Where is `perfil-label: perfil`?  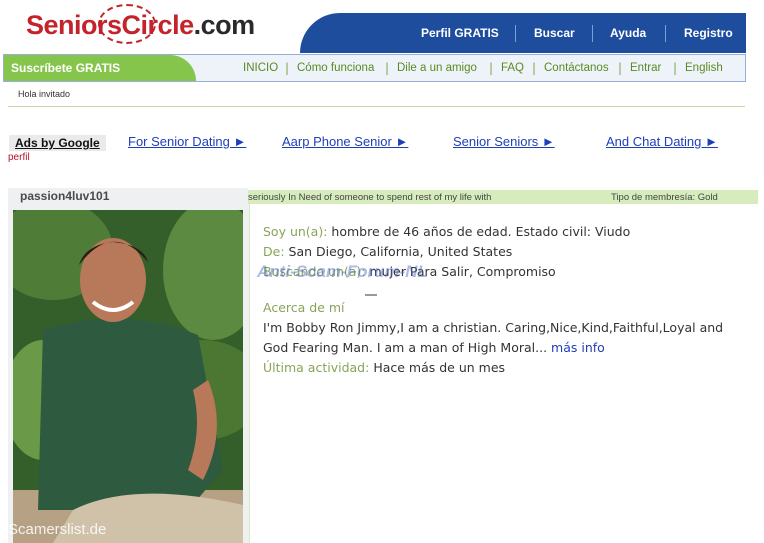 perfil-label: perfil is located at coordinates (19, 157).